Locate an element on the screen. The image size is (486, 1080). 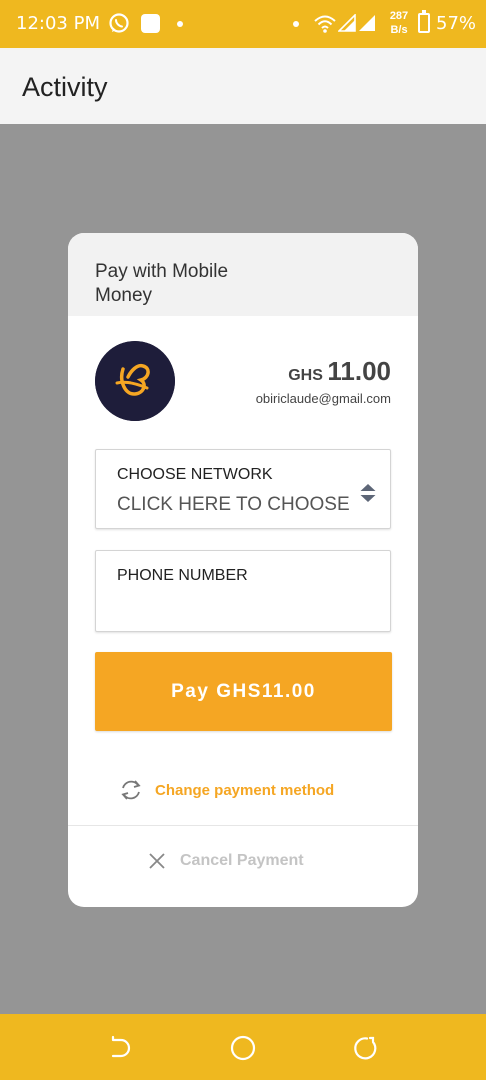
customer-email: obiriclaude@gmail.com is located at coordinates (323, 398).